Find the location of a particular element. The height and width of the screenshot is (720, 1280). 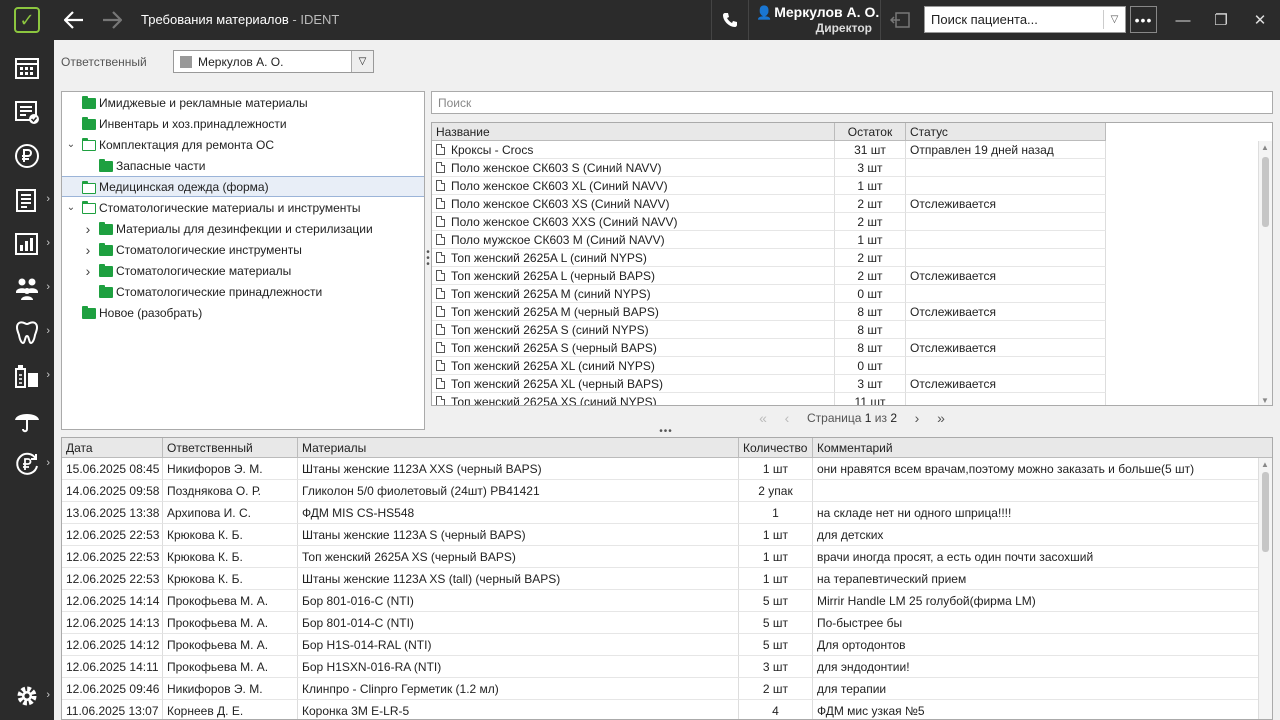

sidebar-item-staff: › is located at coordinates (27, 288).